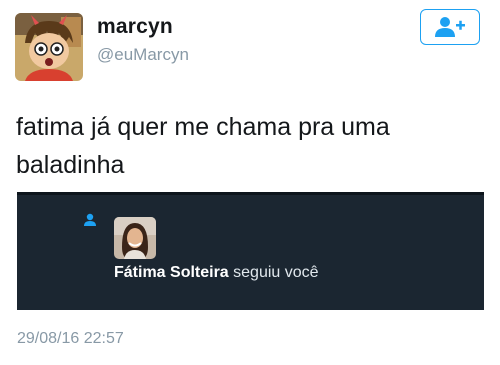 The height and width of the screenshot is (365, 500). I want to click on author-display-name: marcyn, so click(135, 27).